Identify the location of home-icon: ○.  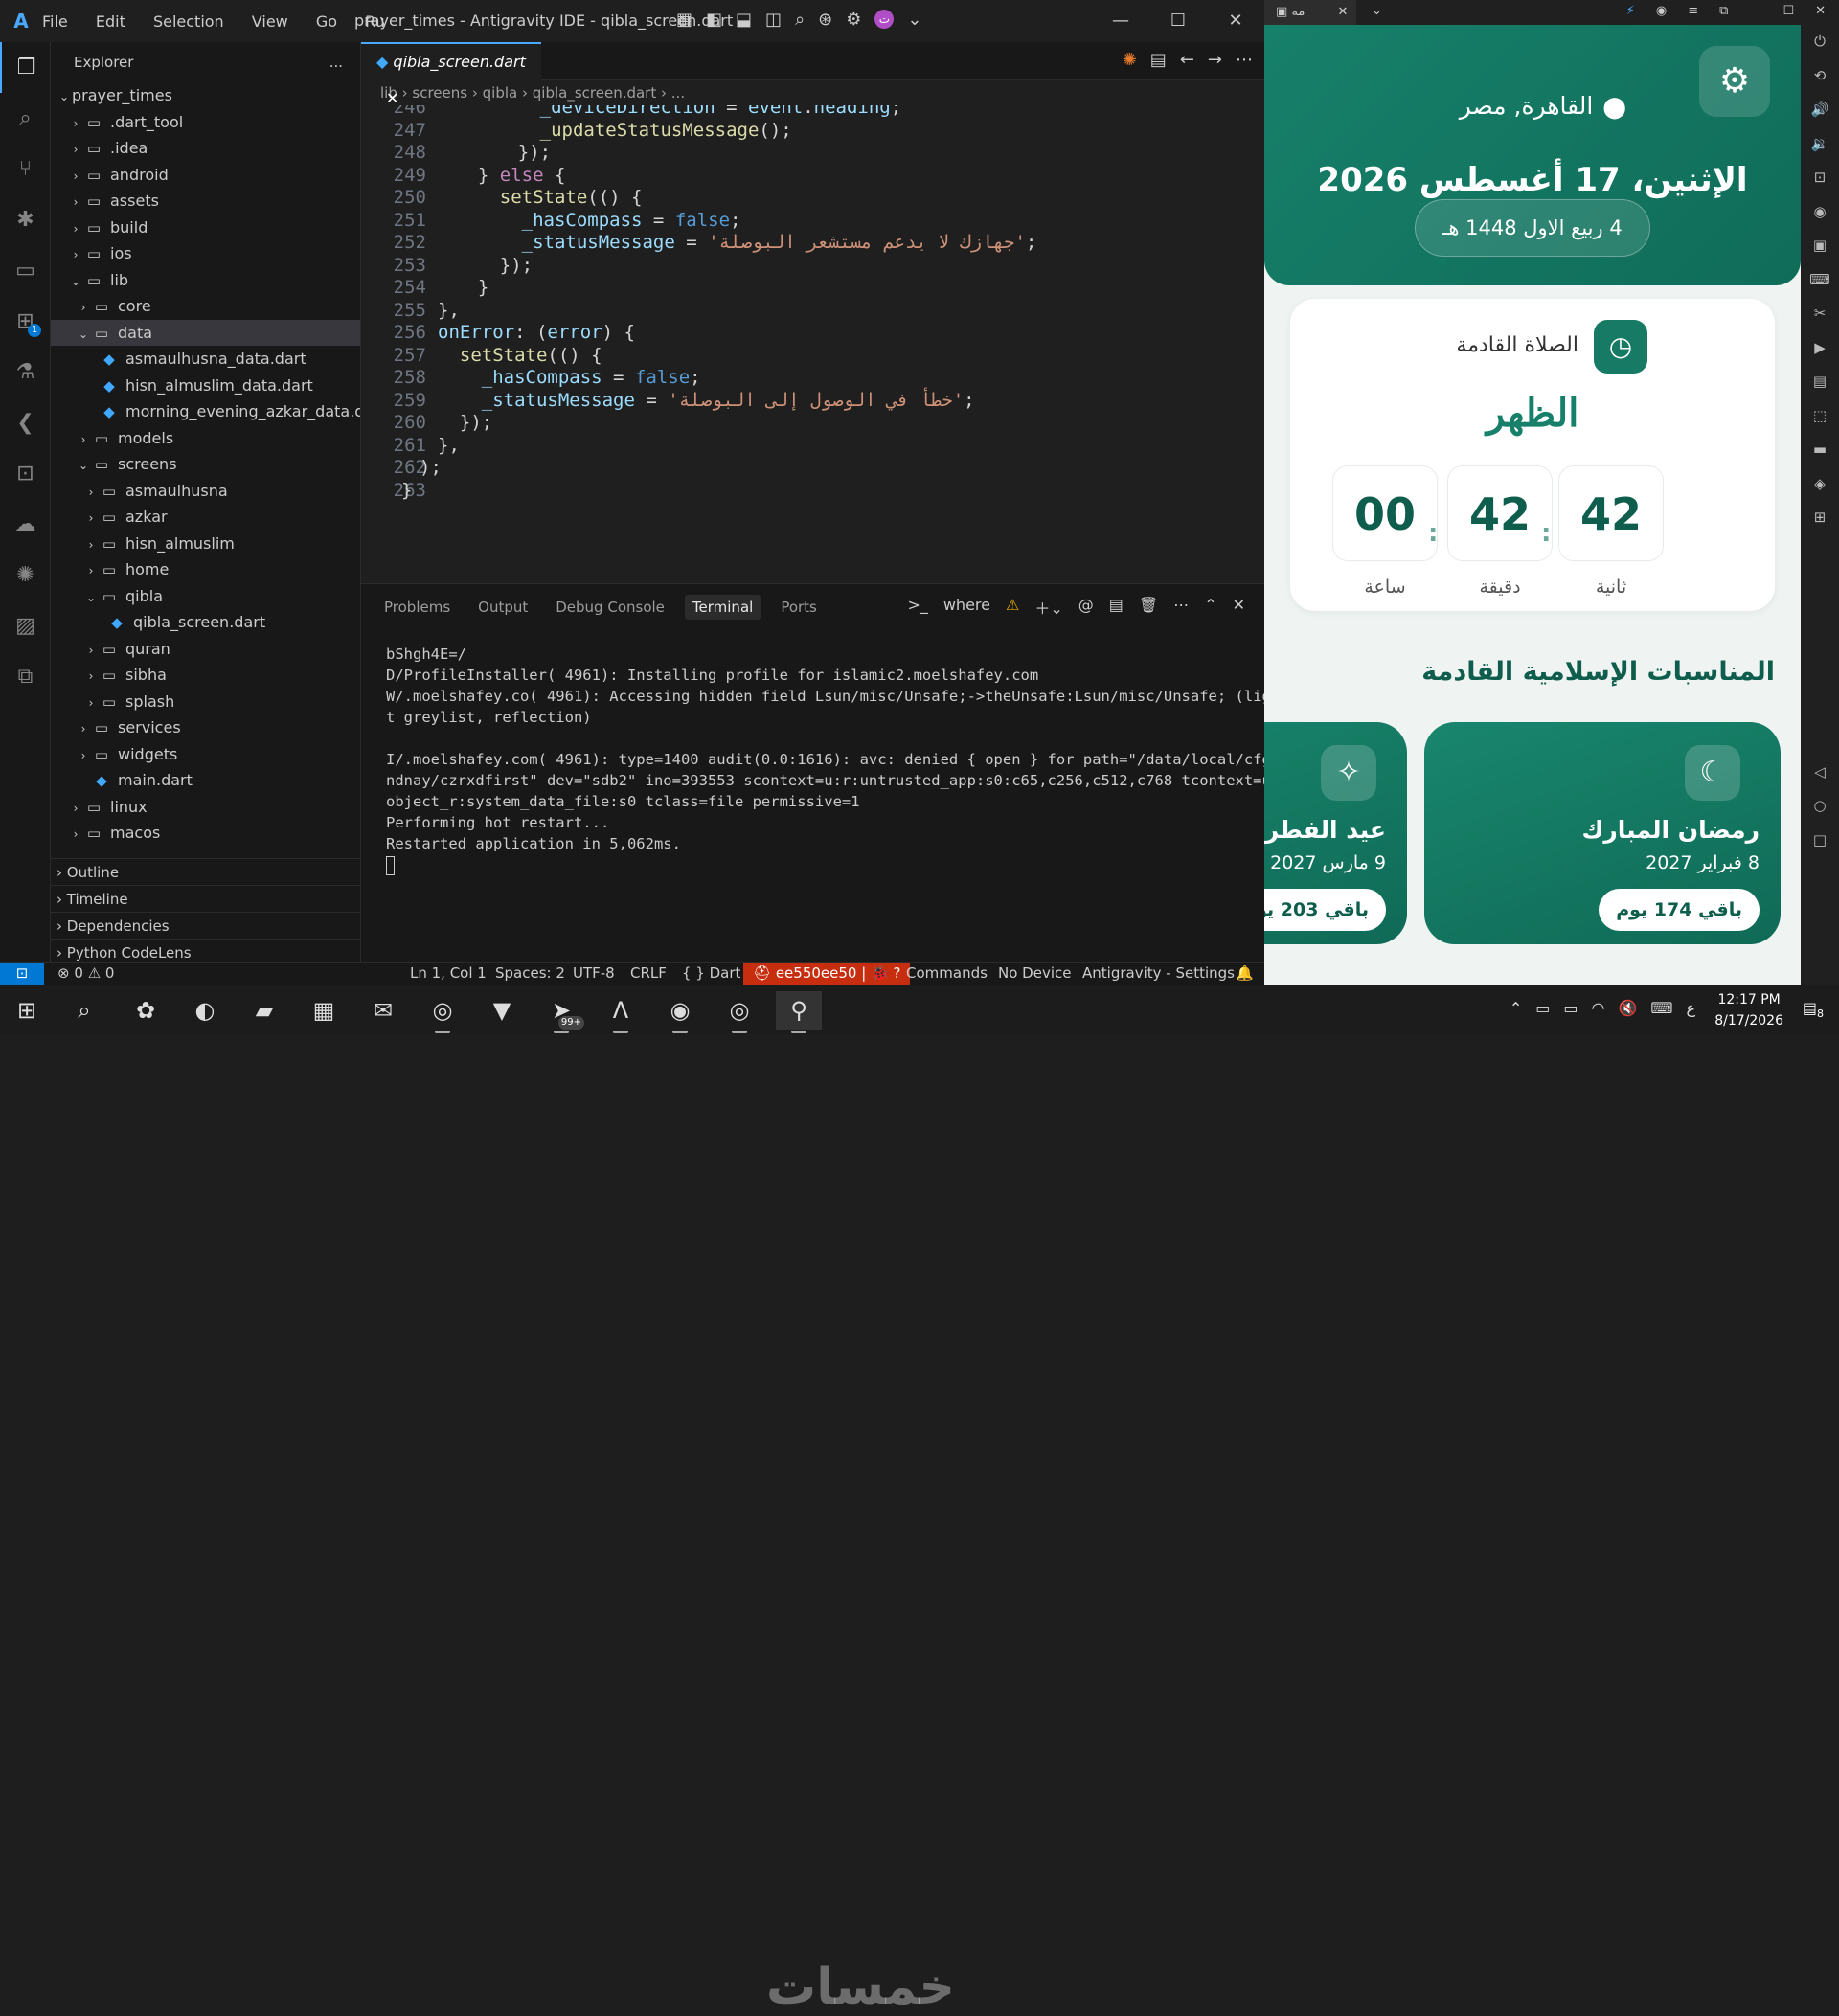
(1820, 806).